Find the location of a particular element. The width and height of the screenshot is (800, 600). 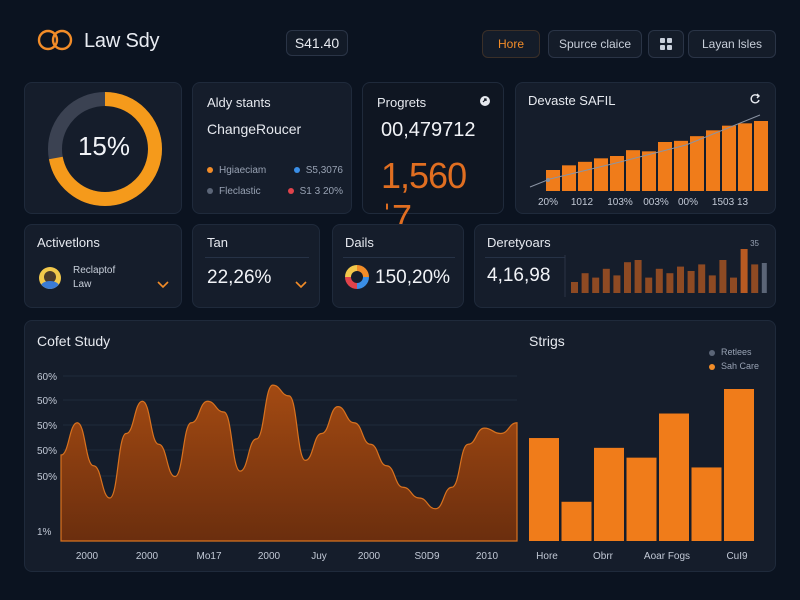

x-tick-label: 003% is located at coordinates (656, 202).